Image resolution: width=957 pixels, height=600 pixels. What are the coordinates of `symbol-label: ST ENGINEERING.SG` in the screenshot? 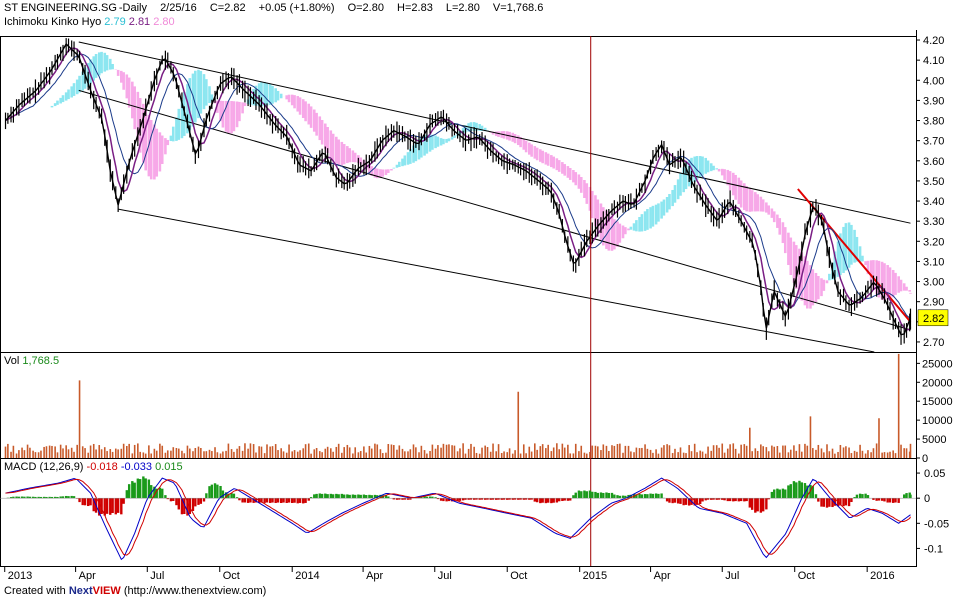 It's located at (60, 8).